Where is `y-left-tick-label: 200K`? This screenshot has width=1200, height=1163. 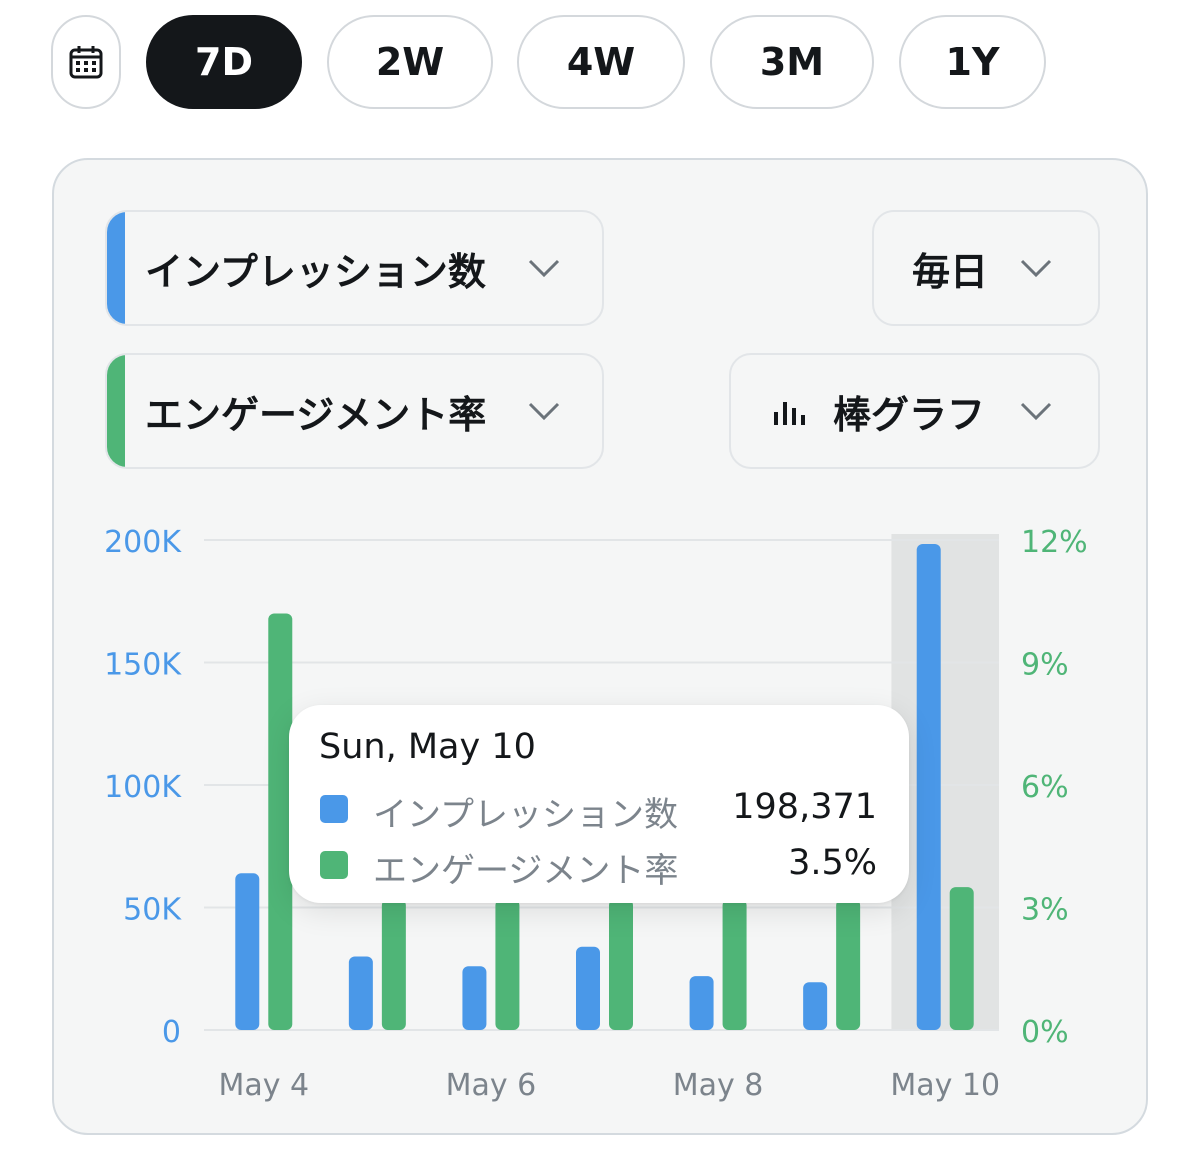
y-left-tick-label: 200K is located at coordinates (143, 542).